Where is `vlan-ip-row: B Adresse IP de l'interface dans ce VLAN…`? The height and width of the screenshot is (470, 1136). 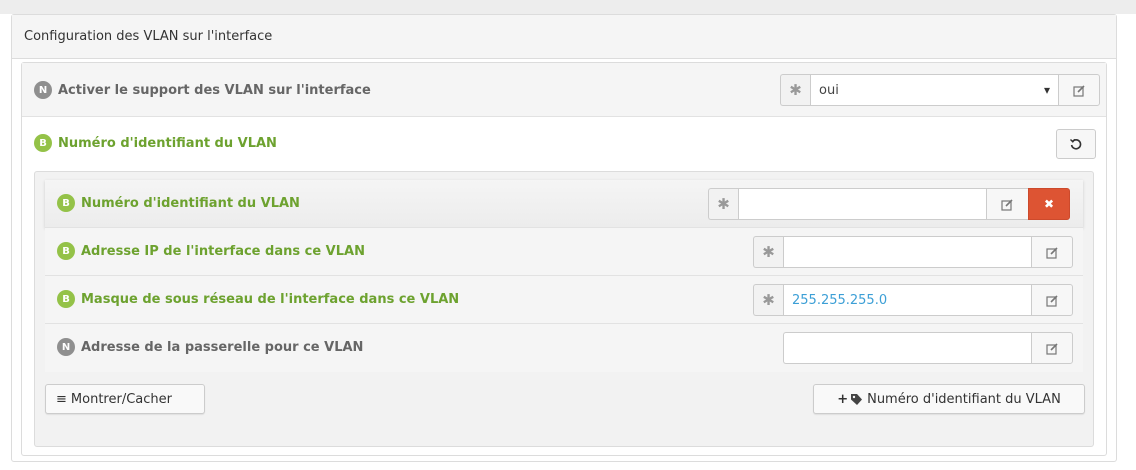
vlan-ip-row: B Adresse IP de l'interface dans ce VLAN… is located at coordinates (564, 252).